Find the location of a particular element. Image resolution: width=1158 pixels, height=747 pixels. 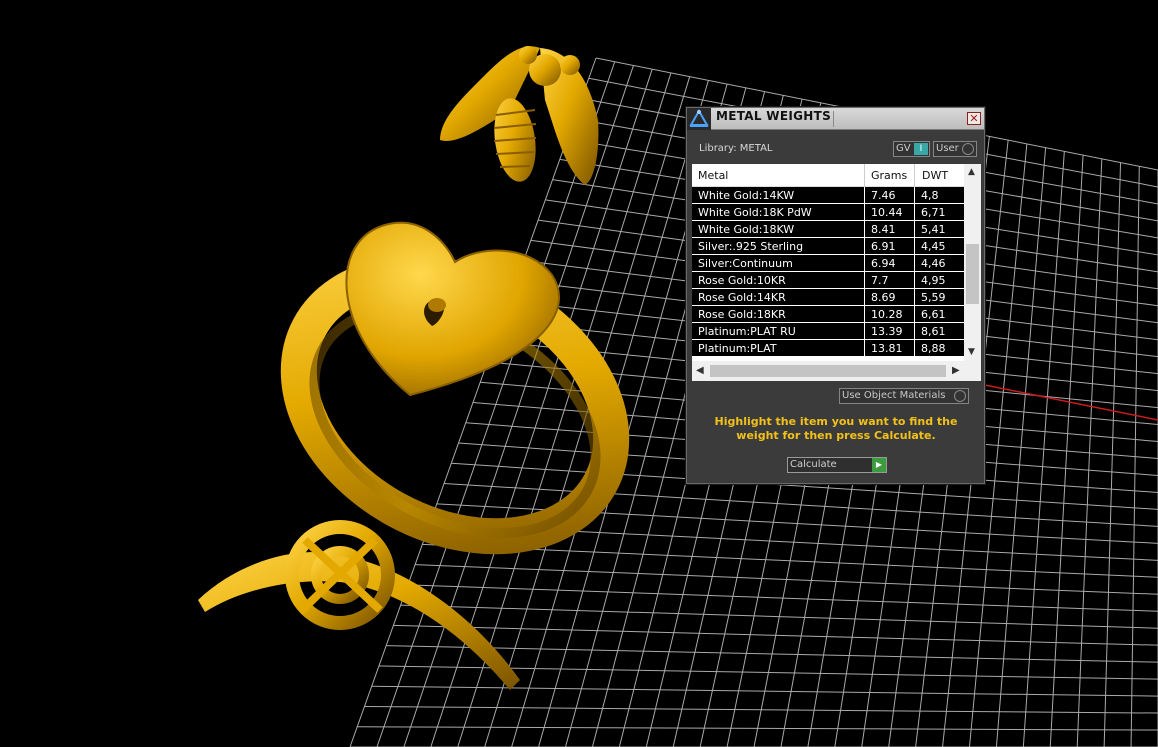

gv-toggle-label: GV is located at coordinates (903, 148).